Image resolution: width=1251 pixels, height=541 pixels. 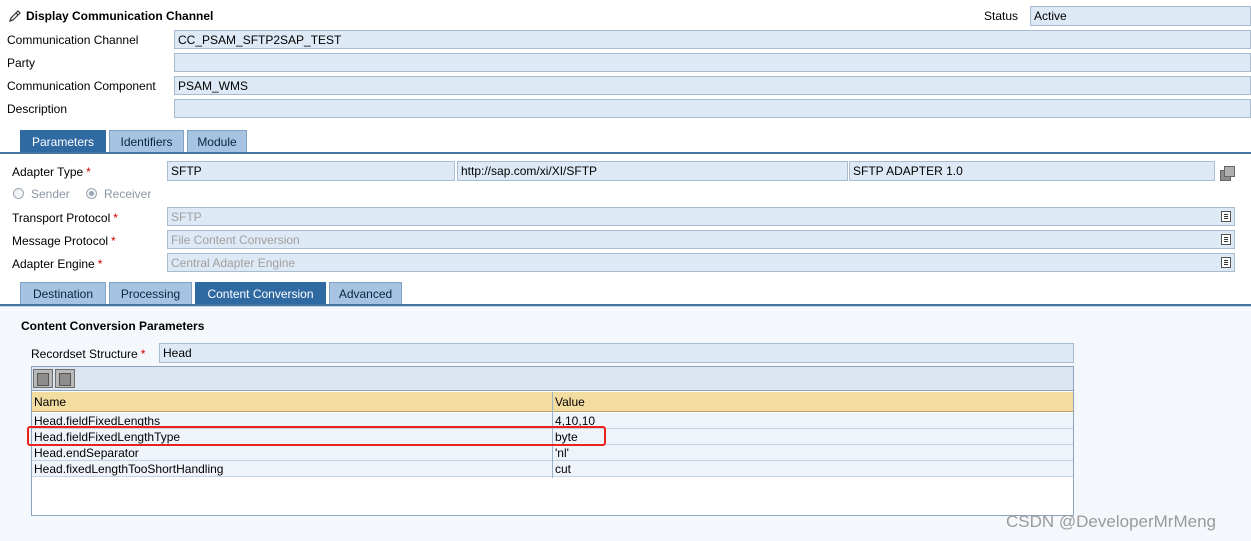 What do you see at coordinates (88, 172) in the screenshot?
I see `required-marker: *` at bounding box center [88, 172].